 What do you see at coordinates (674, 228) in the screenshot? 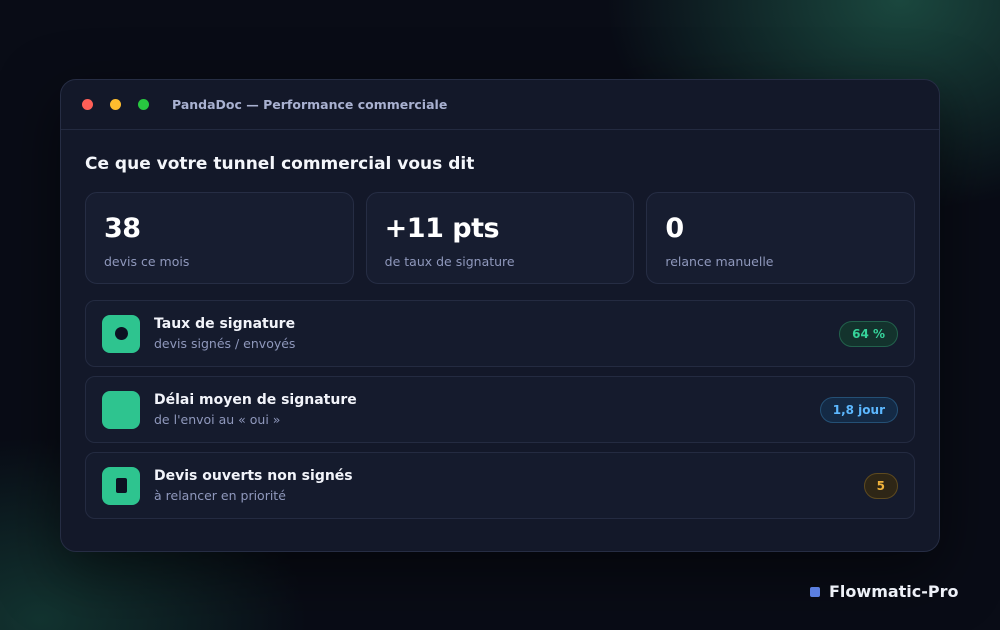
I see `stat-value: 0` at bounding box center [674, 228].